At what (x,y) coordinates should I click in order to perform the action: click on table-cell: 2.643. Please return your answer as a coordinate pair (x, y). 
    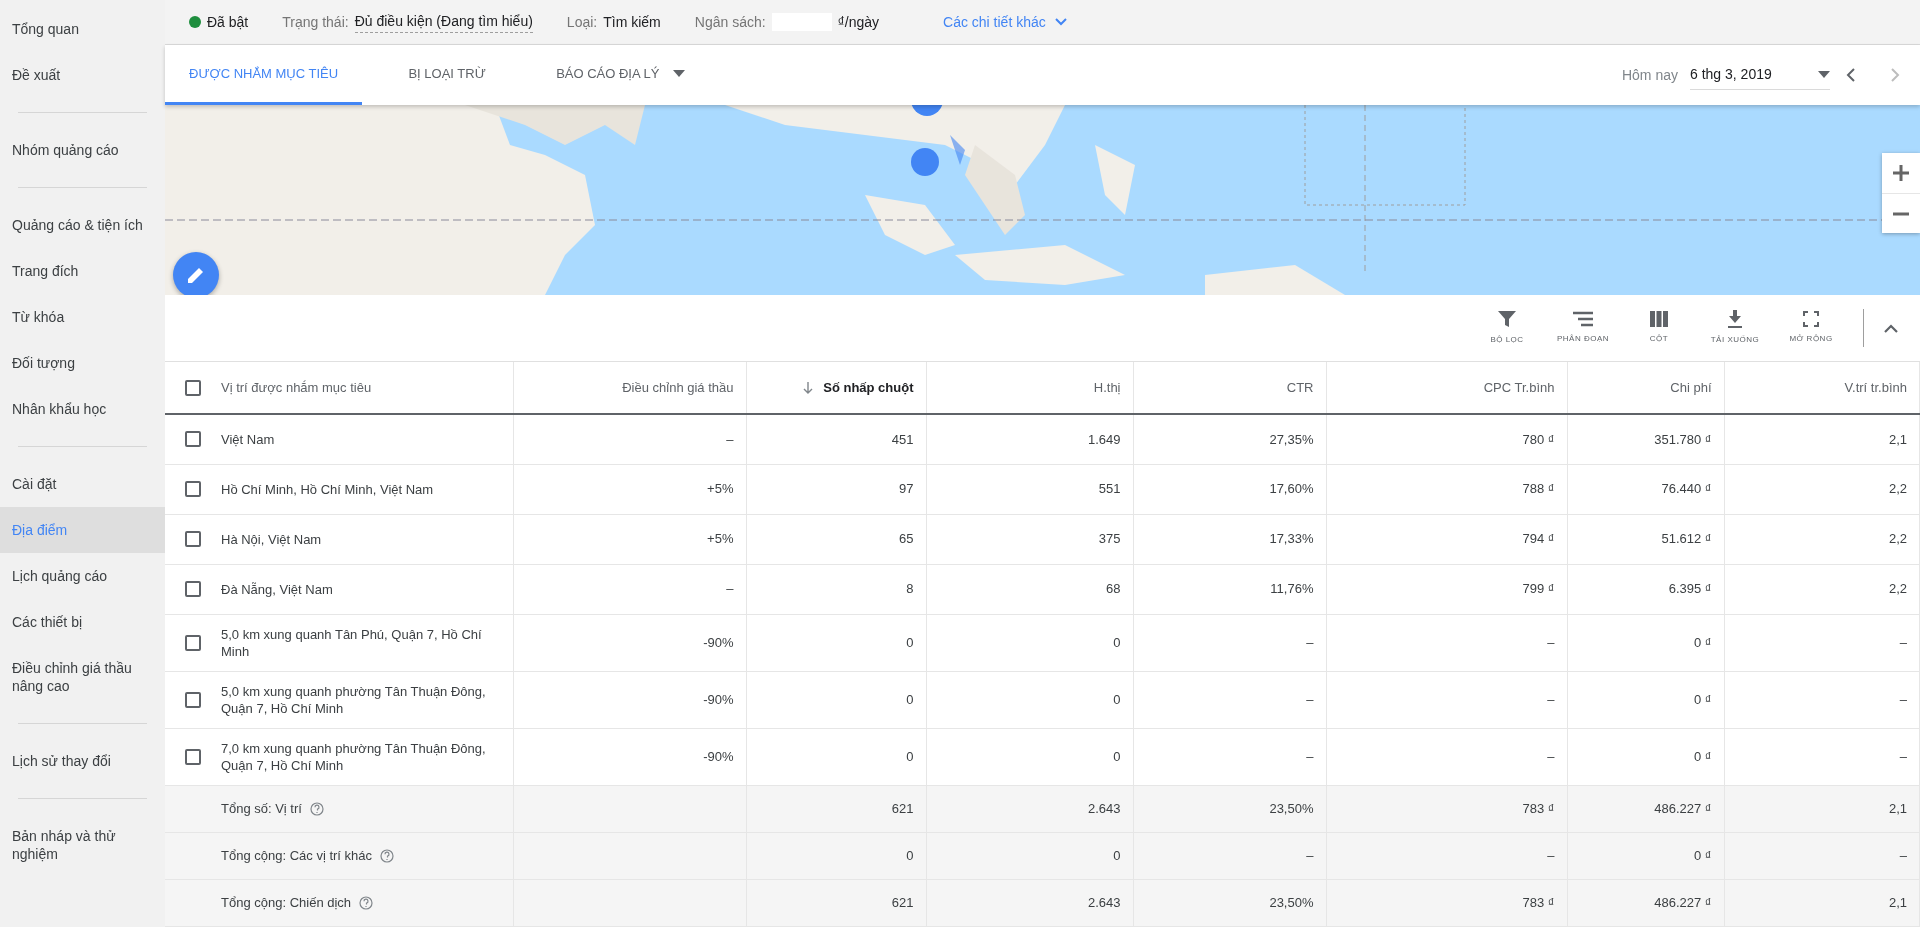
    Looking at the image, I should click on (1104, 808).